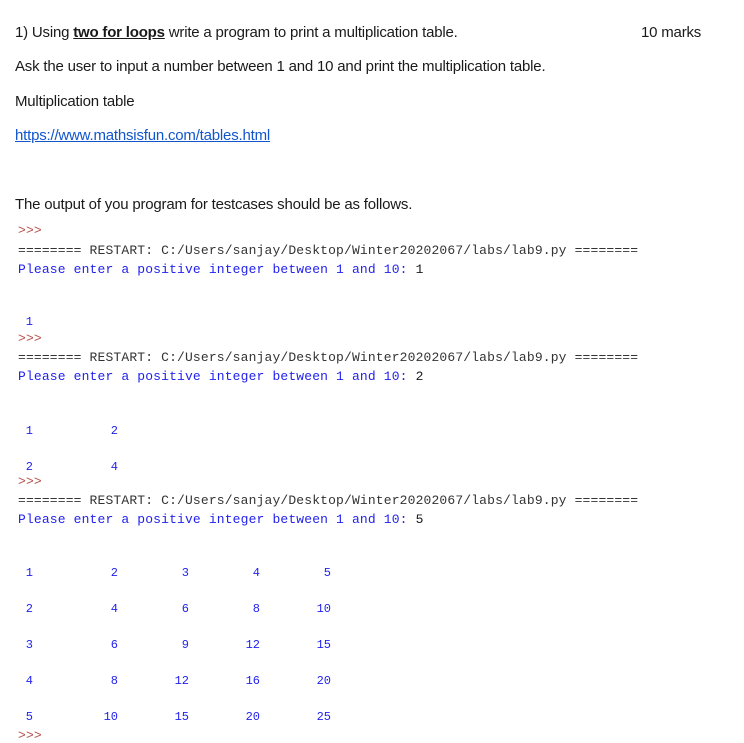  What do you see at coordinates (323, 717) in the screenshot?
I see `table-cell: 25` at bounding box center [323, 717].